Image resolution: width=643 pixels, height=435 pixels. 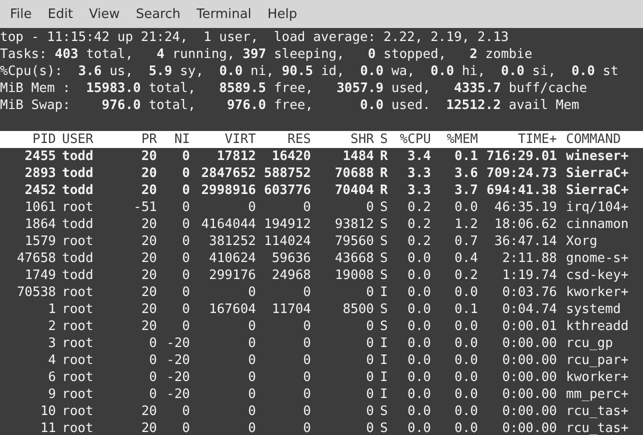 I want to click on table-cell-text: 36:47.14, so click(x=525, y=241).